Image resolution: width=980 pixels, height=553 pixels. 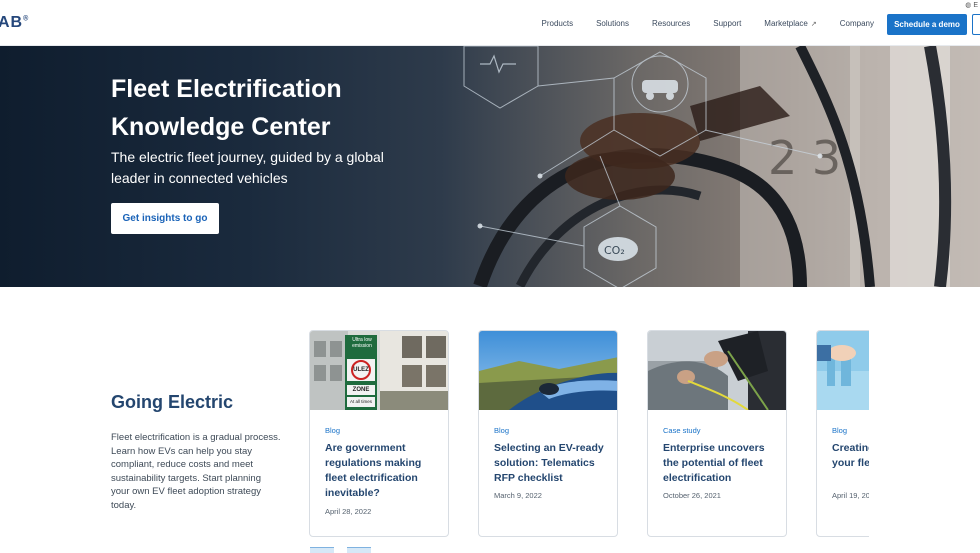 What do you see at coordinates (614, 250) in the screenshot?
I see `co2-icon-label: CO₂` at bounding box center [614, 250].